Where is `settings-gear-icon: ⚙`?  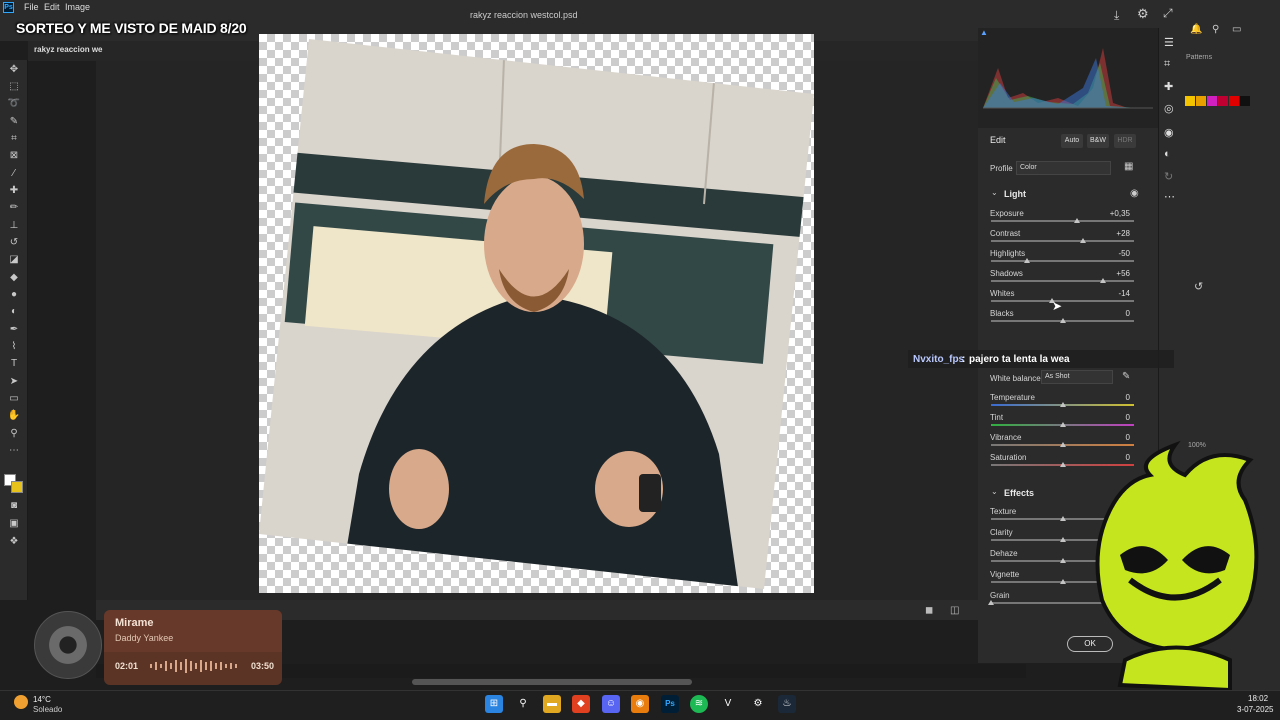
settings-gear-icon: ⚙ is located at coordinates (1143, 14).